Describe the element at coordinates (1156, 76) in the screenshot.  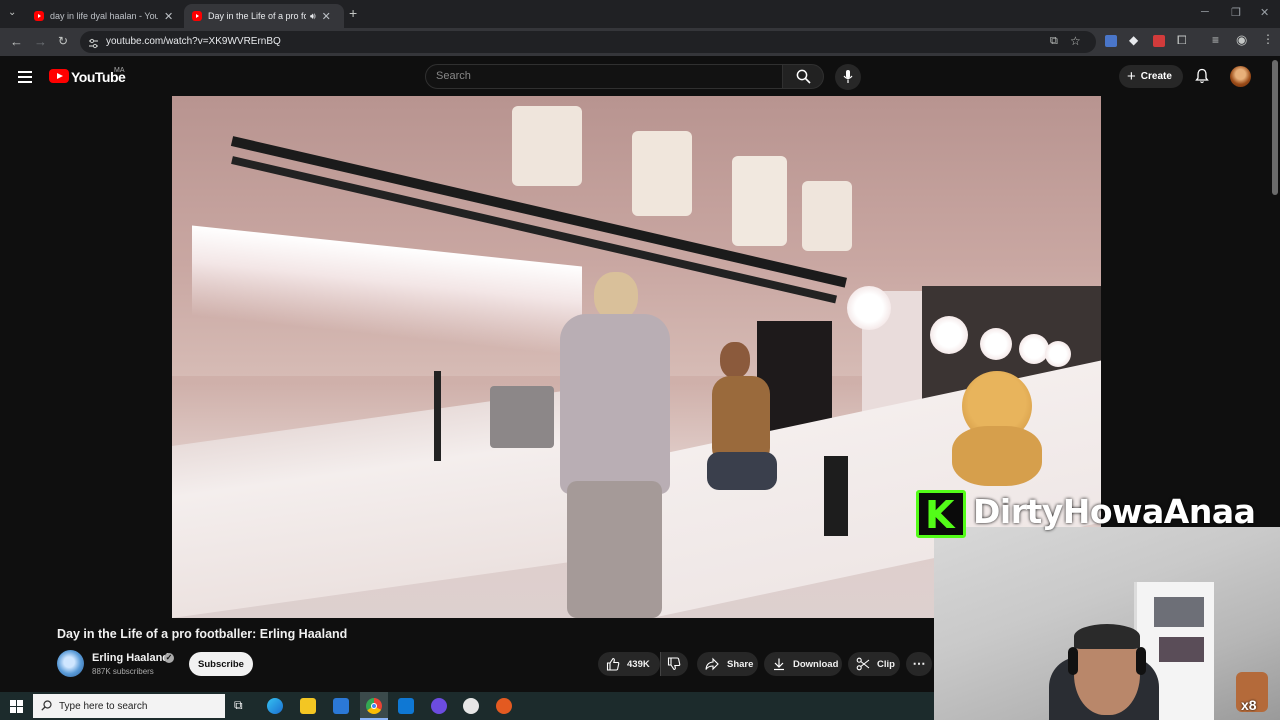
I see `create-label: Create` at that location.